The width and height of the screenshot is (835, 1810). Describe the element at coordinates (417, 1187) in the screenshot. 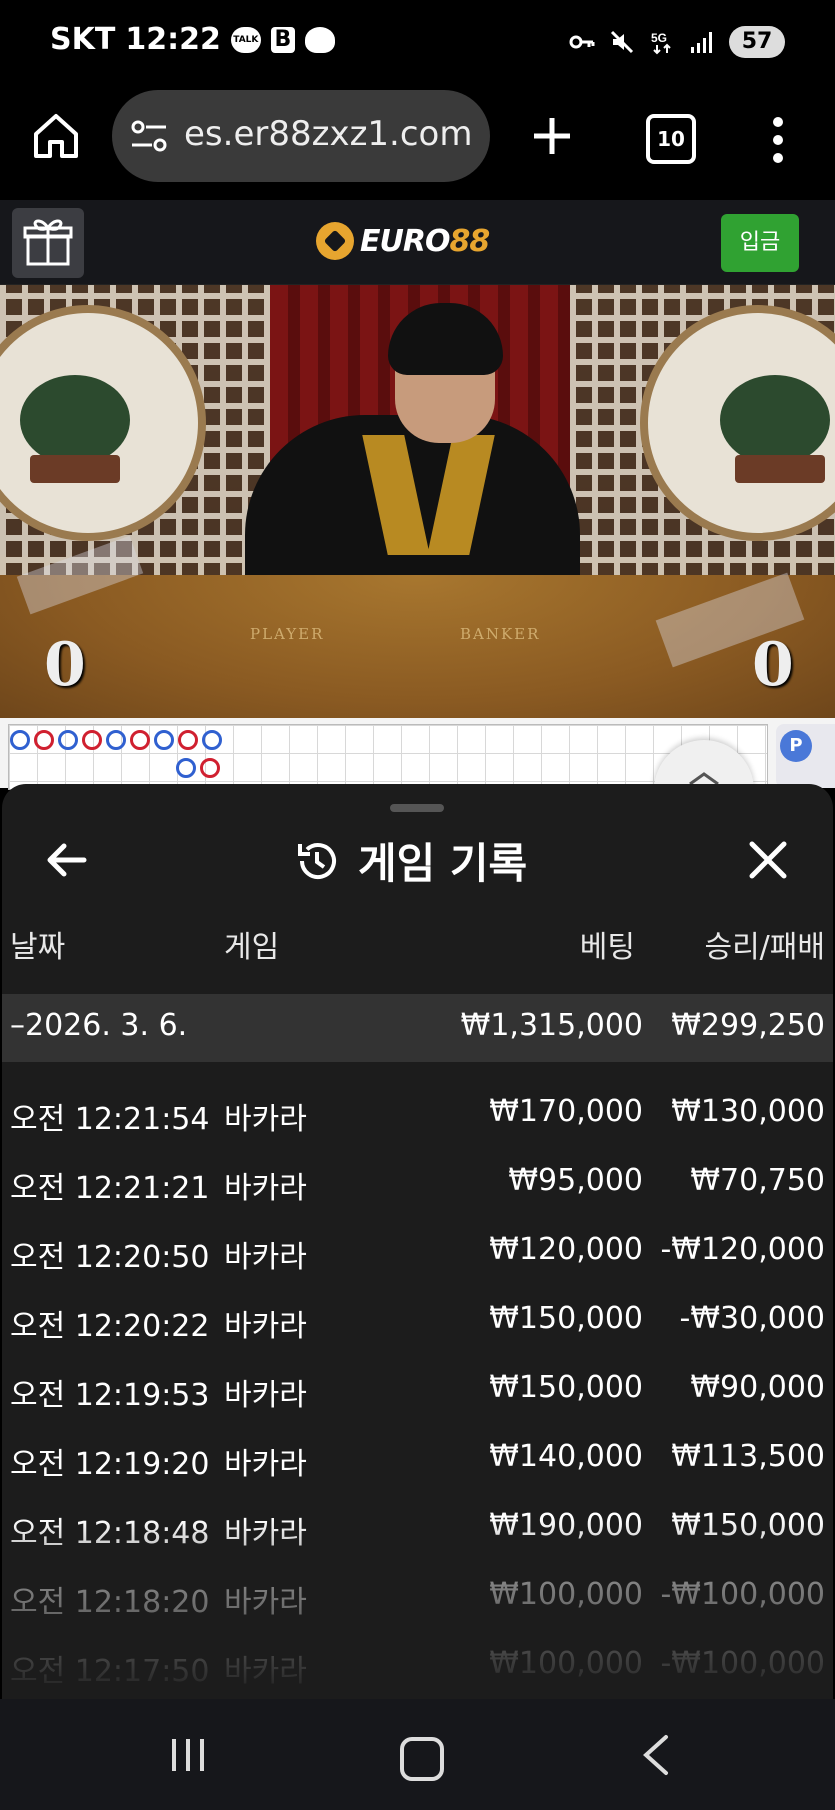

I see `history-row: 오전 12:21:21 바카라 ₩95,000 ₩70,750` at that location.